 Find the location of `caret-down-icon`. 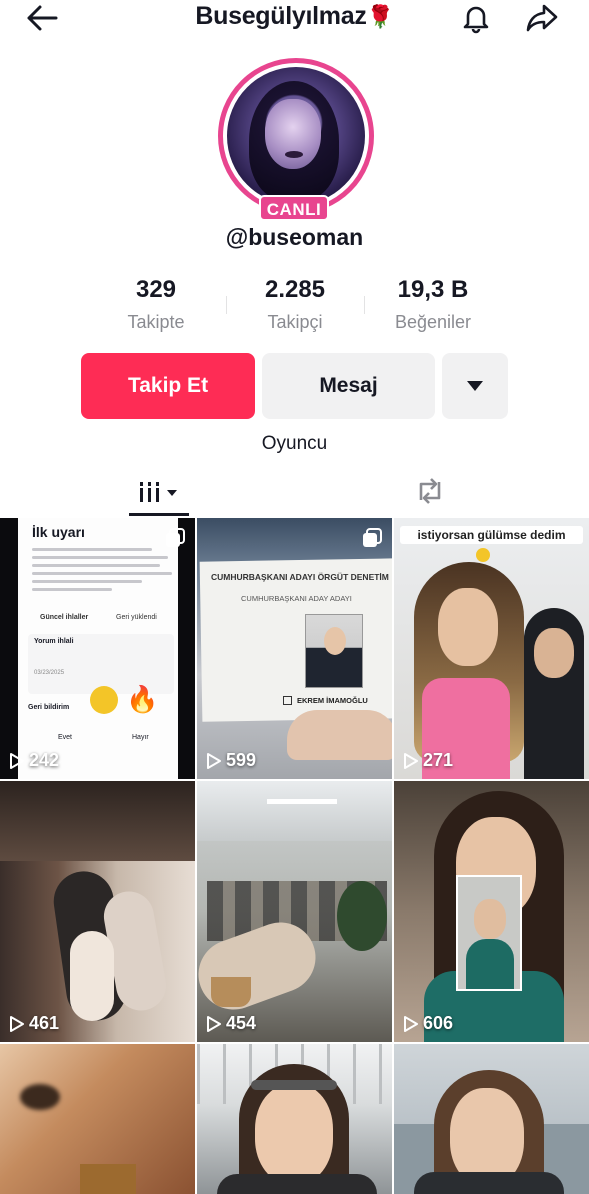

caret-down-icon is located at coordinates (475, 386).